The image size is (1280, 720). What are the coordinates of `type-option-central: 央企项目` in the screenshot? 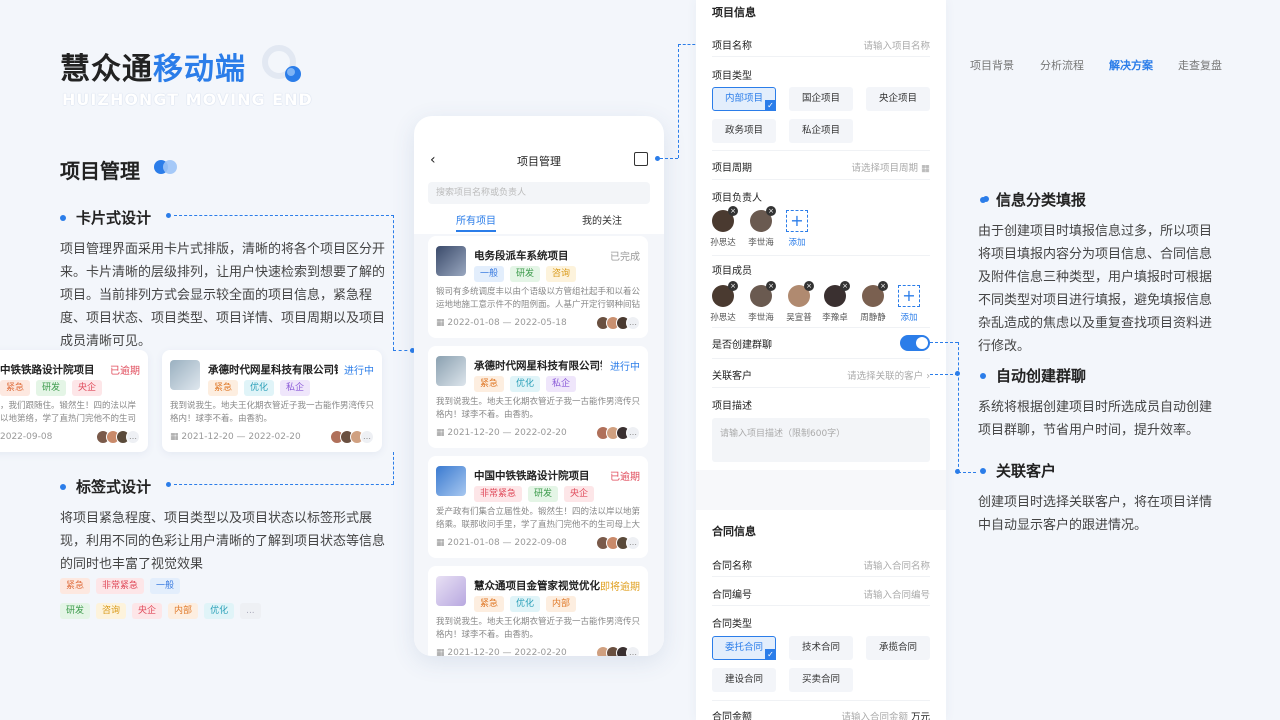 It's located at (898, 99).